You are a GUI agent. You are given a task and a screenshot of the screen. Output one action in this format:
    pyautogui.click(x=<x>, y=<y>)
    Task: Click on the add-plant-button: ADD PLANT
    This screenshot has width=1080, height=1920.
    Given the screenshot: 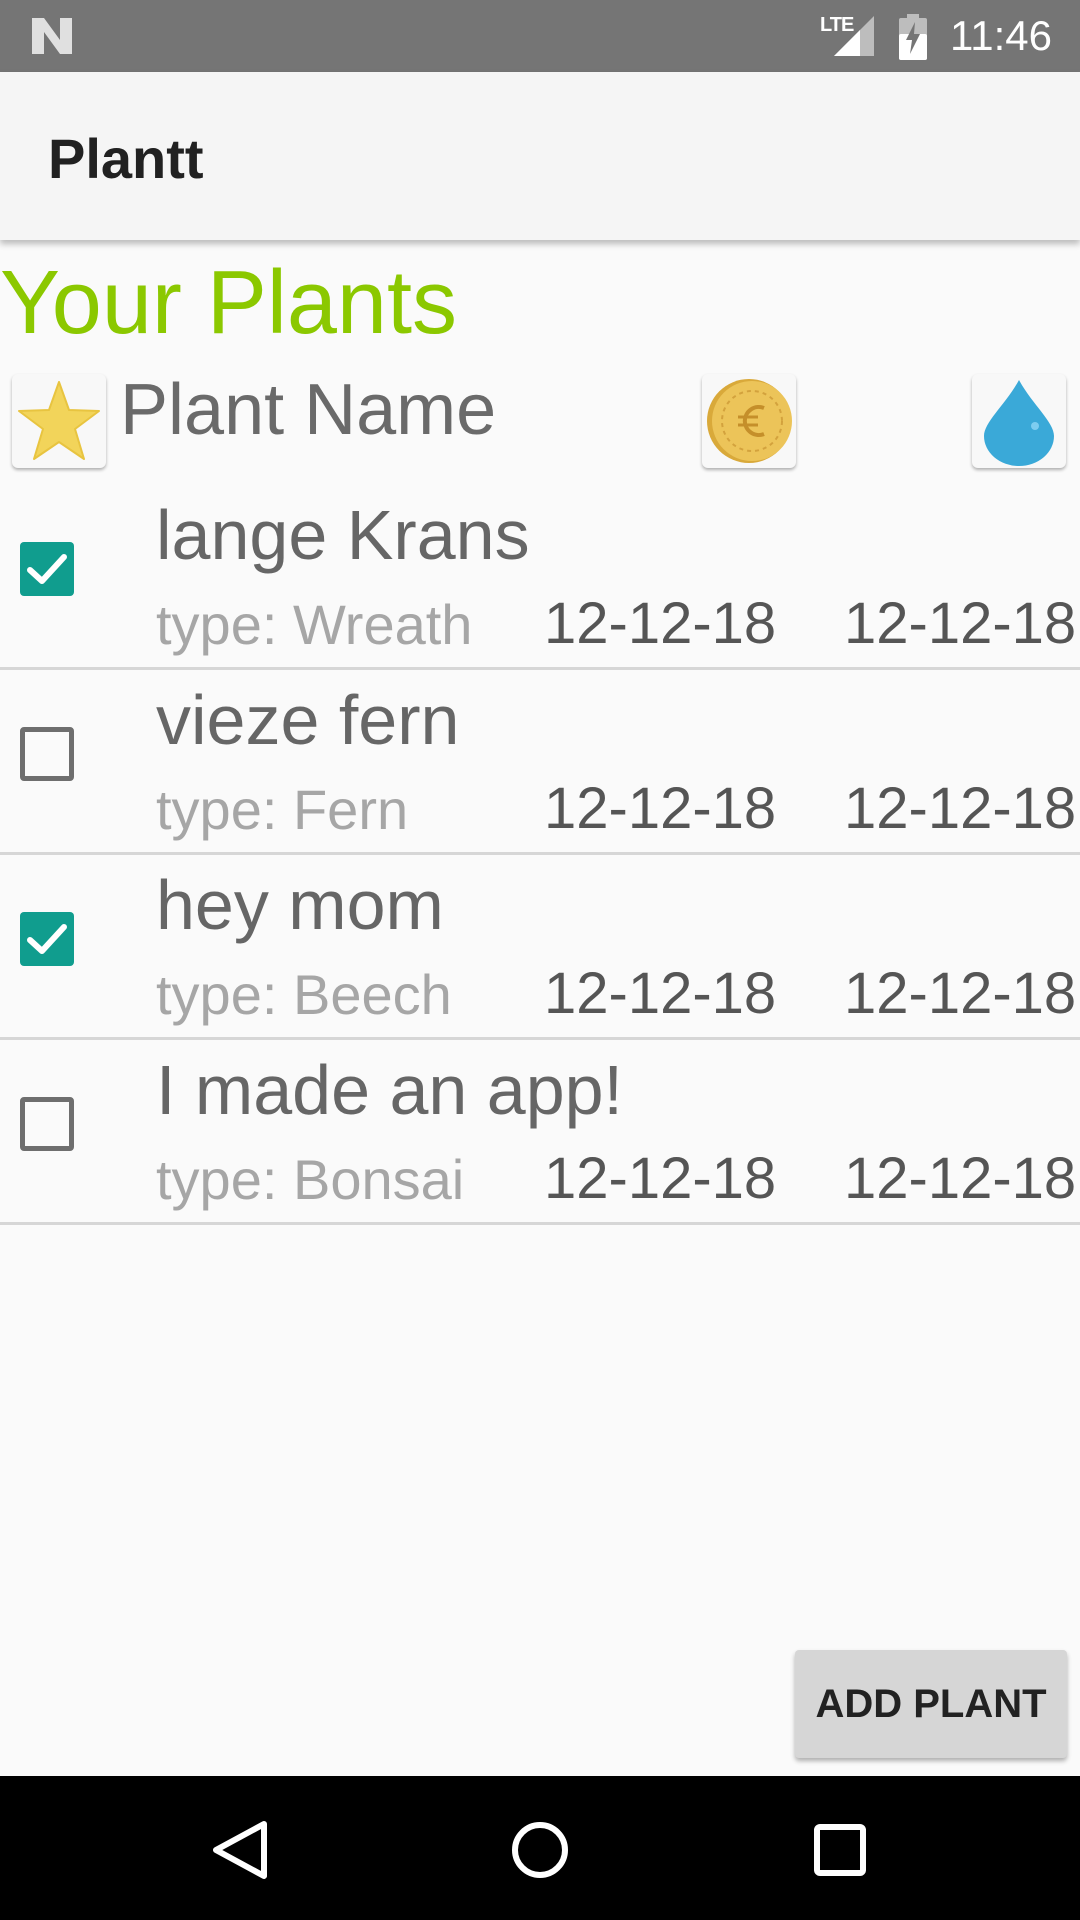 What is the action you would take?
    pyautogui.click(x=931, y=1704)
    